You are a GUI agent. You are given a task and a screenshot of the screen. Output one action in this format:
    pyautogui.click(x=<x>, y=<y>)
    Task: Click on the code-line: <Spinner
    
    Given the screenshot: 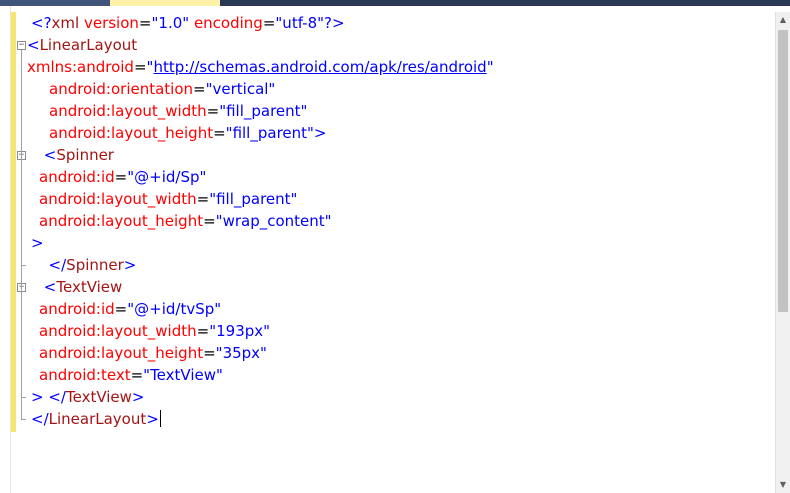 What is the action you would take?
    pyautogui.click(x=76, y=155)
    